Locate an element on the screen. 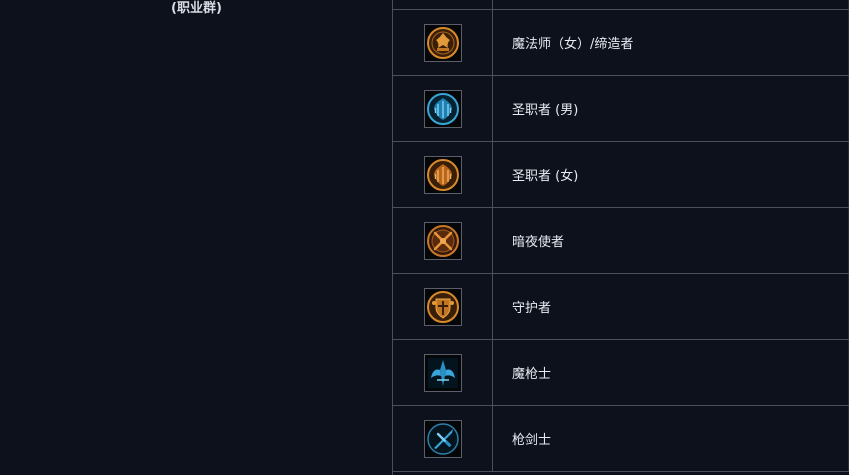  table-row: 暗夜使者 is located at coordinates (621, 241).